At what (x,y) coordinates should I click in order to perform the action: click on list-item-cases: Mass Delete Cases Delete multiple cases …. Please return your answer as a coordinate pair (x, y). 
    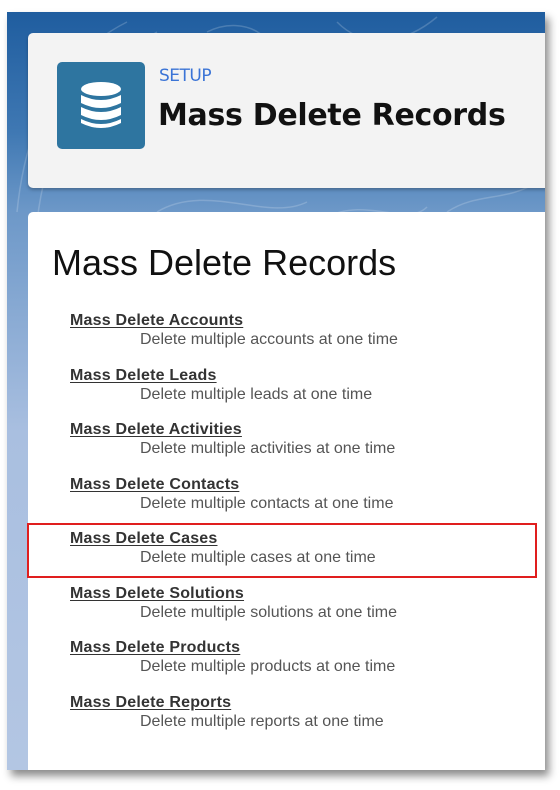
    Looking at the image, I should click on (305, 557).